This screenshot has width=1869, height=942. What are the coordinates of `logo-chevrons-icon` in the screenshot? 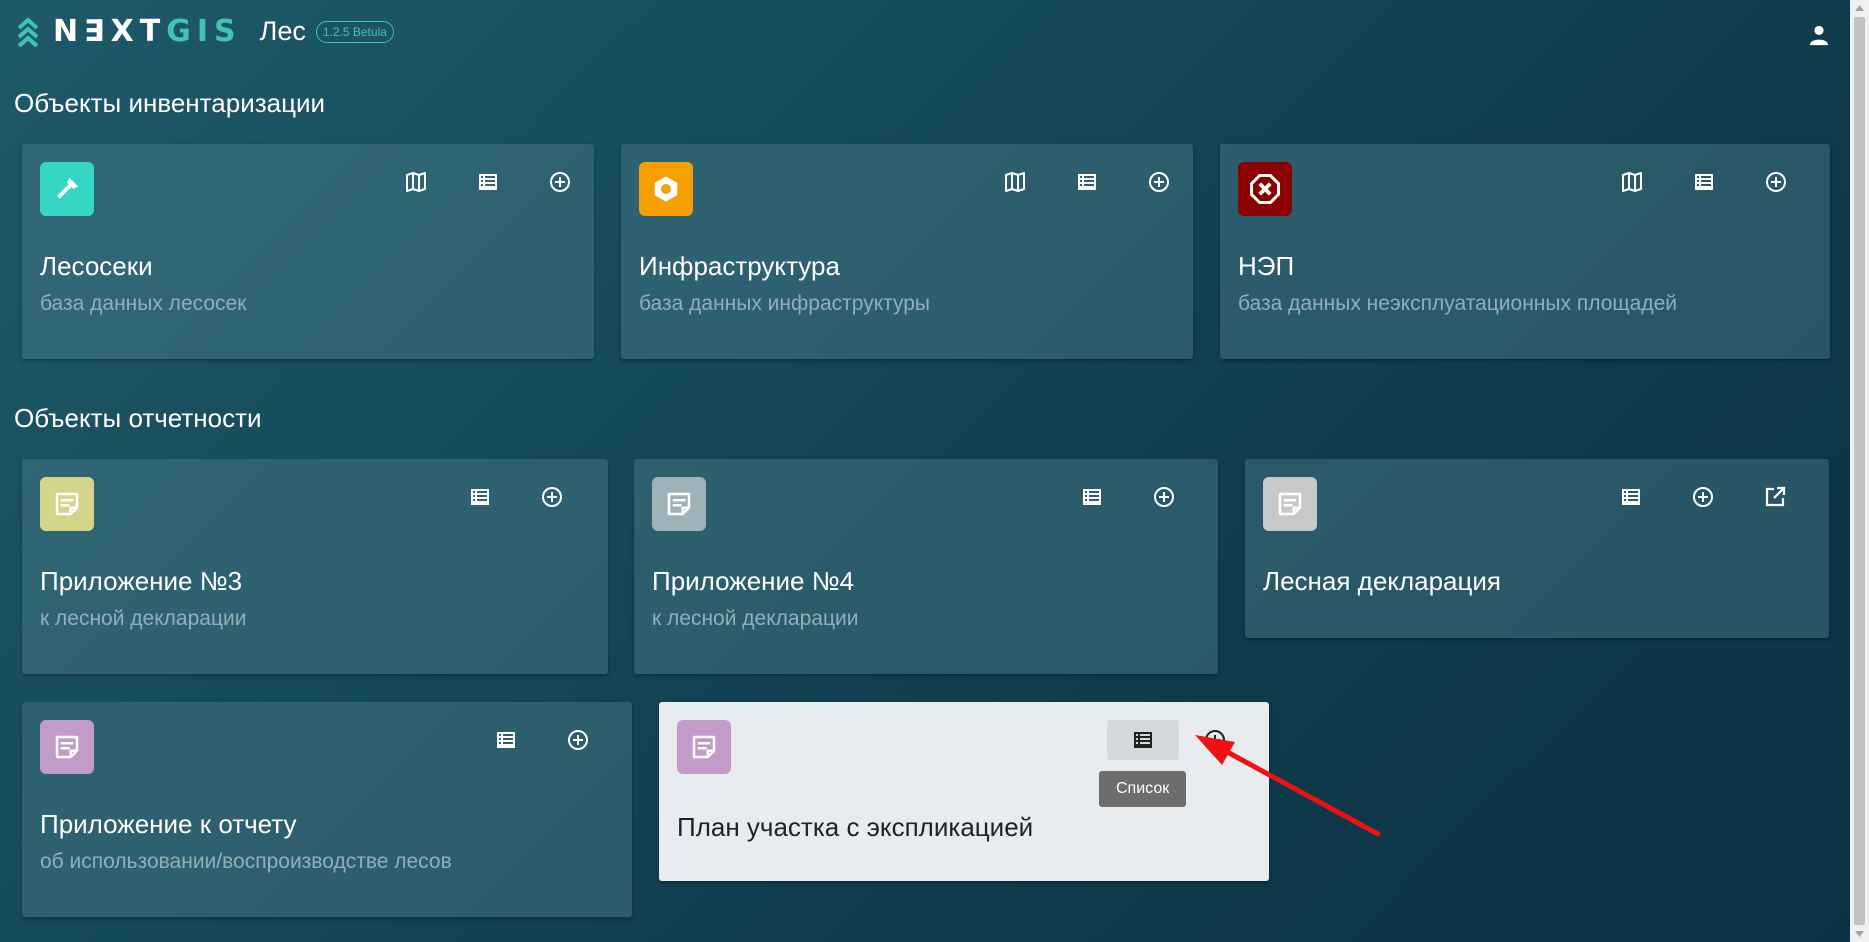 It's located at (28, 31).